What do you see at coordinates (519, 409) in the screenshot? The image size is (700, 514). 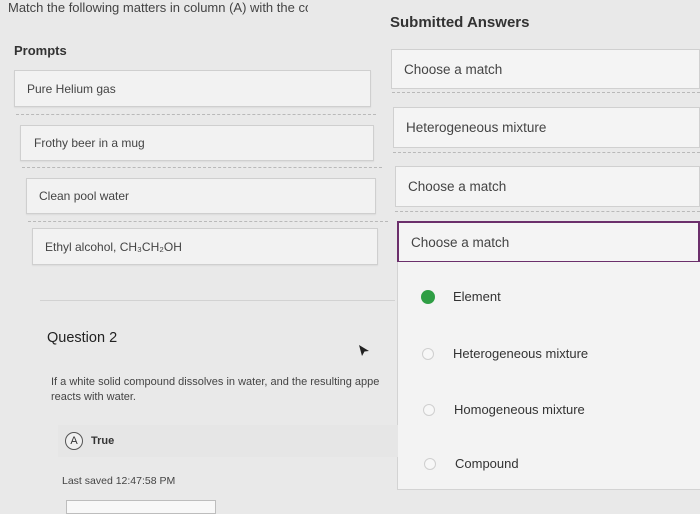 I see `option-homogeneous-mixture: Homogeneous mixture` at bounding box center [519, 409].